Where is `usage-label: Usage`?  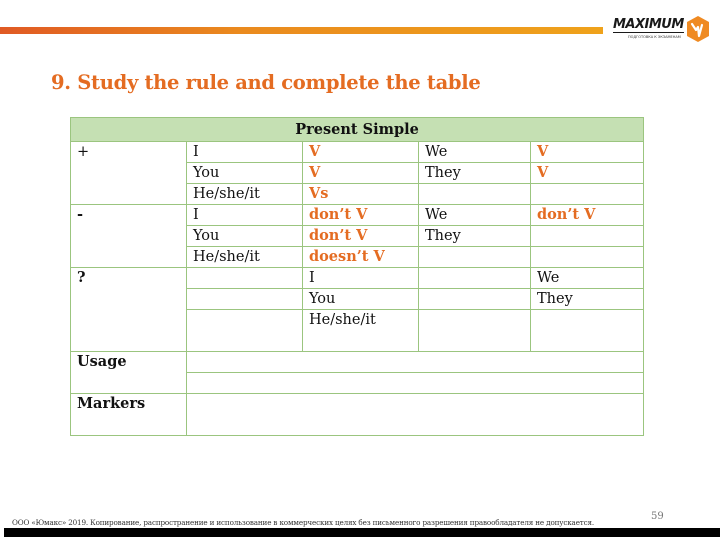 usage-label: Usage is located at coordinates (128, 372).